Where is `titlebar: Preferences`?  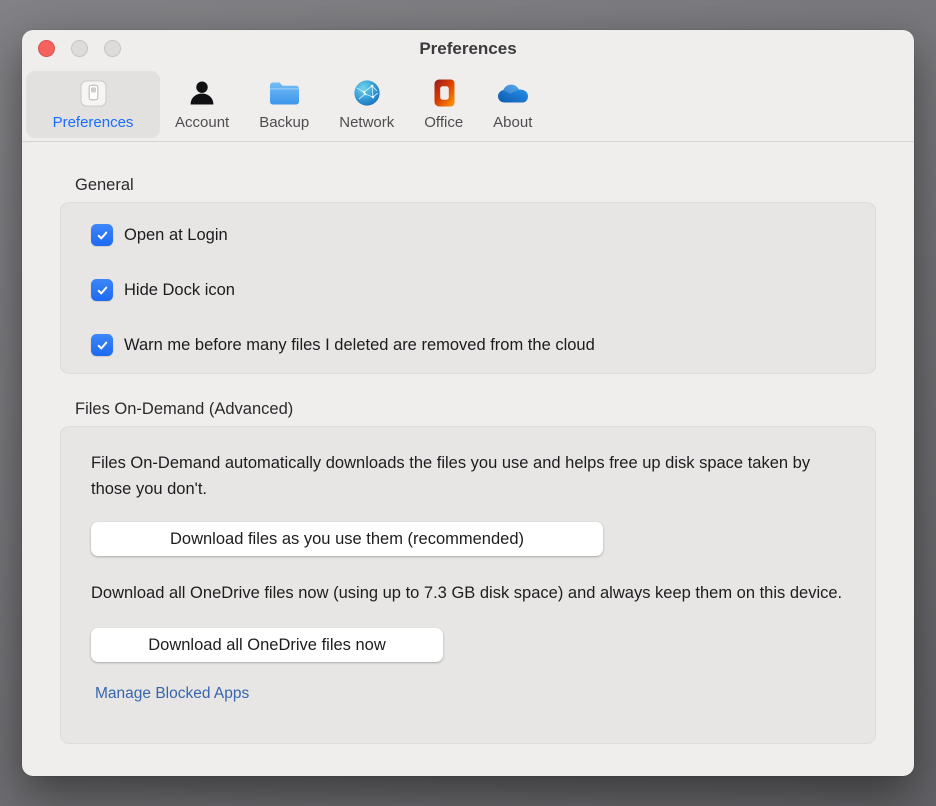
titlebar: Preferences is located at coordinates (468, 50).